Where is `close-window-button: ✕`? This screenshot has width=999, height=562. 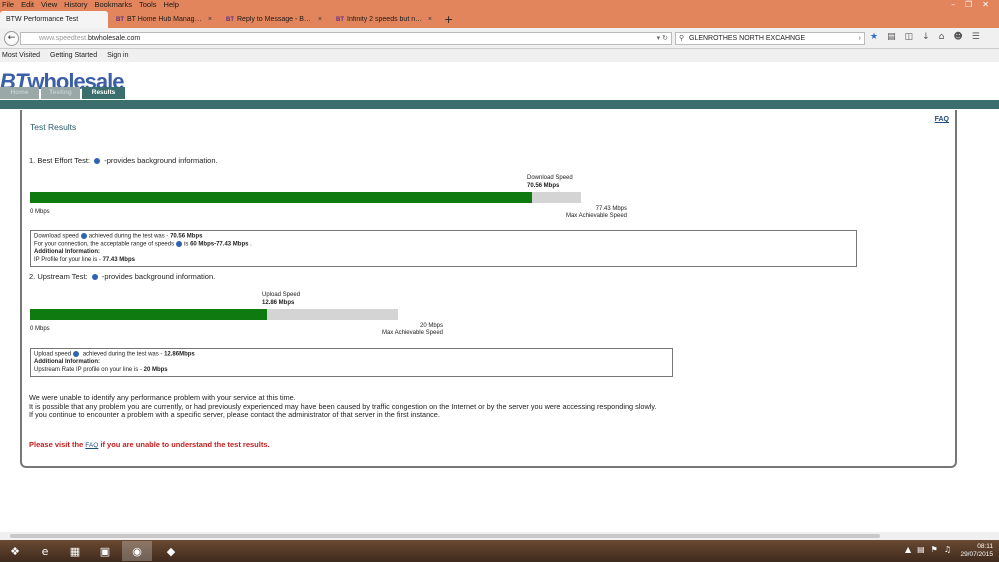 close-window-button: ✕ is located at coordinates (985, 4).